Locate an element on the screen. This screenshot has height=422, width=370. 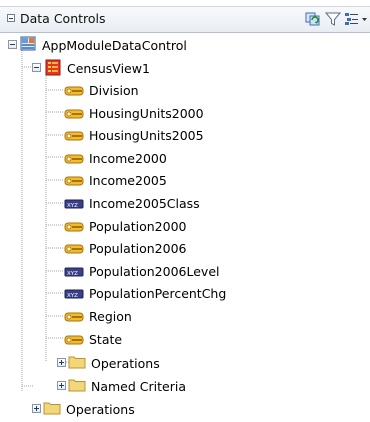
tree-node-attribute: Income2005 is located at coordinates (128, 180).